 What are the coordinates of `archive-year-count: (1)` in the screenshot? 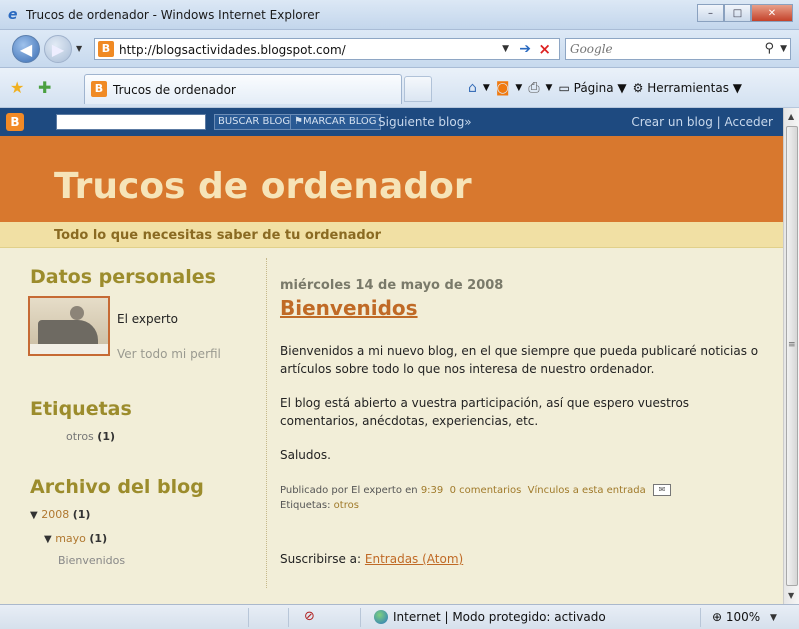 It's located at (81, 514).